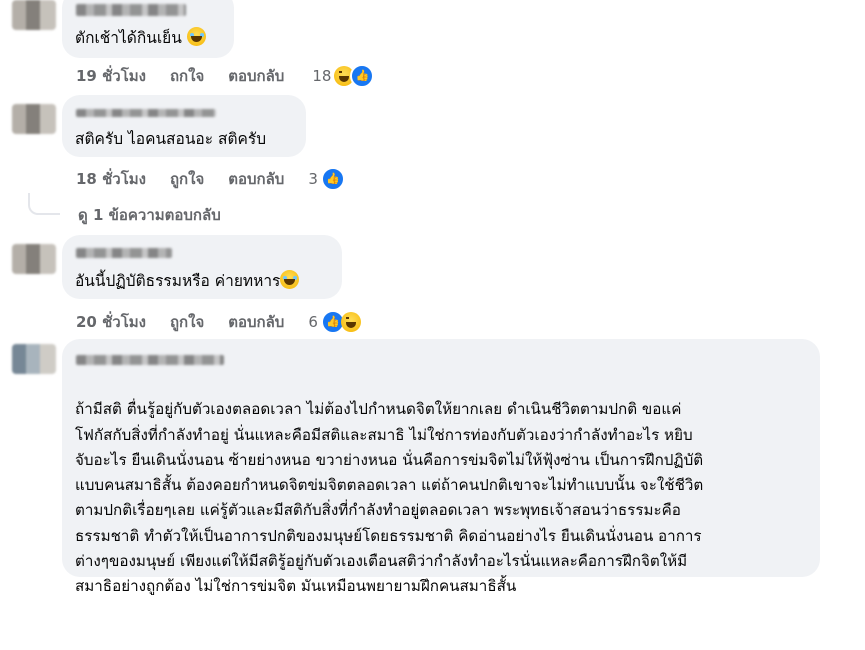 The image size is (865, 650). Describe the element at coordinates (313, 179) in the screenshot. I see `reaction-count: 3` at that location.